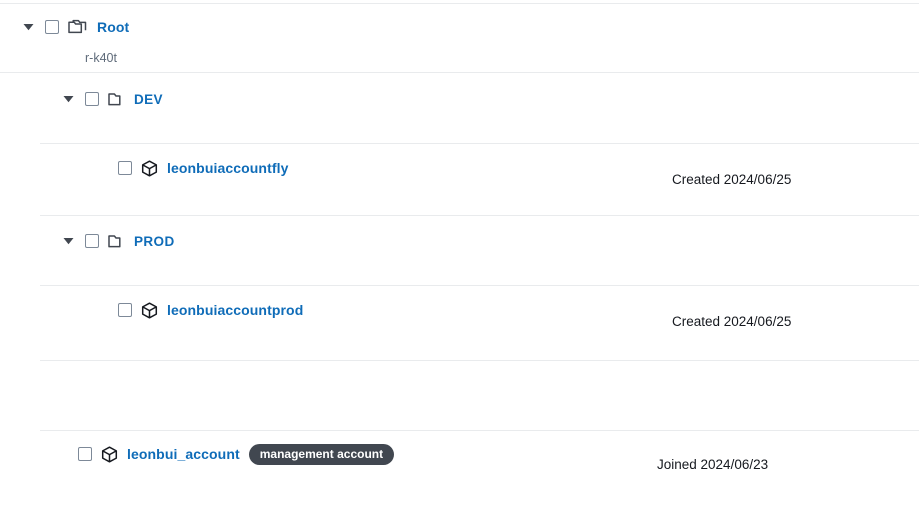  I want to click on account-meta-leonbuiaccountprod: Created 2024/06/25, so click(732, 321).